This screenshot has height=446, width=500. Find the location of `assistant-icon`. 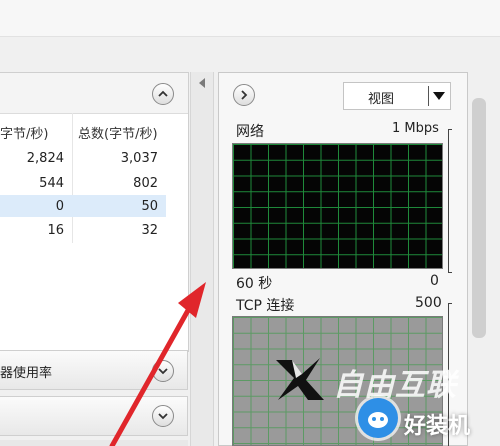

assistant-icon is located at coordinates (378, 420).